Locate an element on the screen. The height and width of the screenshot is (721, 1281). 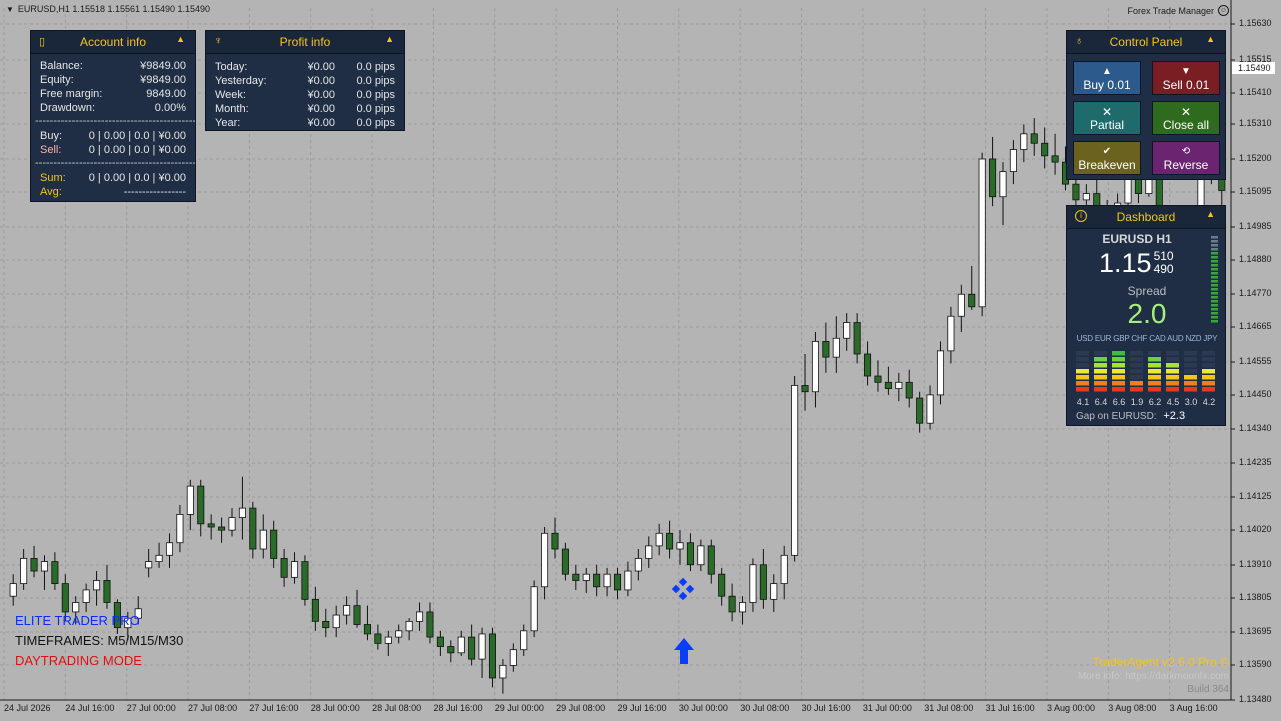
sell-label: Sell: is located at coordinates (51, 150).